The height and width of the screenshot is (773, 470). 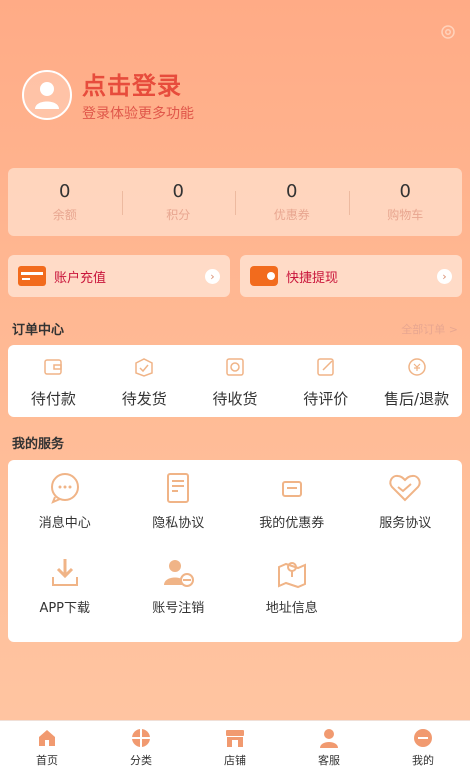 I want to click on avatar, so click(x=47, y=94).